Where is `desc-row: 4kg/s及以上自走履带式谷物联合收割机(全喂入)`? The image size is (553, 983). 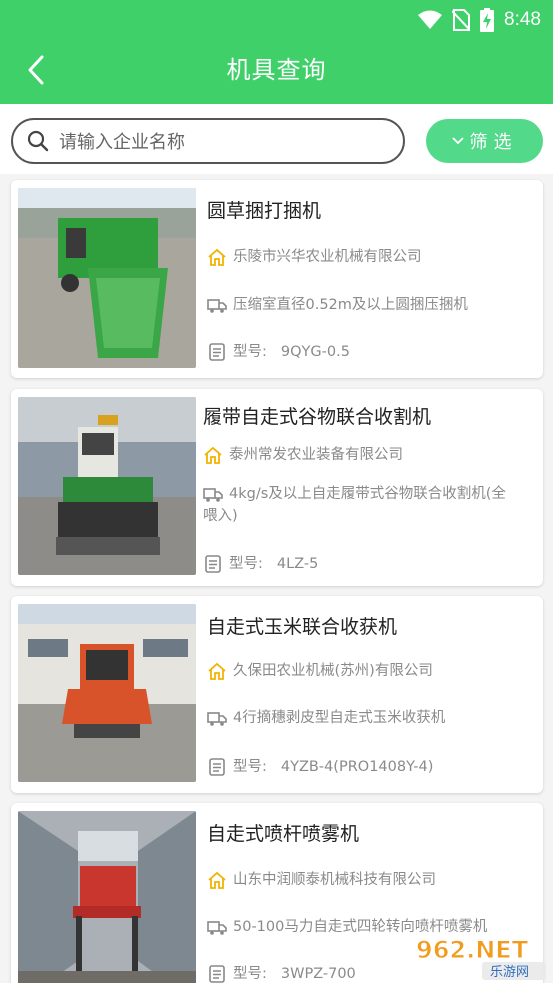
desc-row: 4kg/s及以上自走履带式谷物联合收割机(全喂入) is located at coordinates (358, 505).